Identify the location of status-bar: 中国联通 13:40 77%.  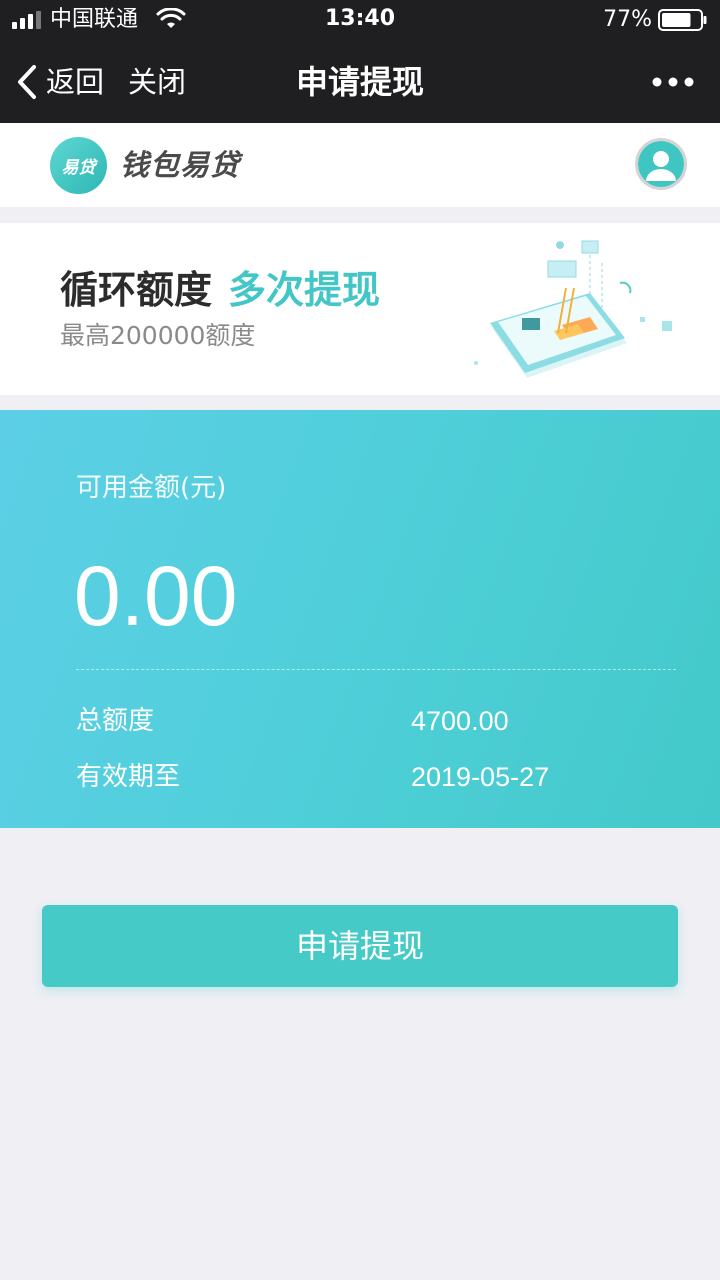
(360, 20).